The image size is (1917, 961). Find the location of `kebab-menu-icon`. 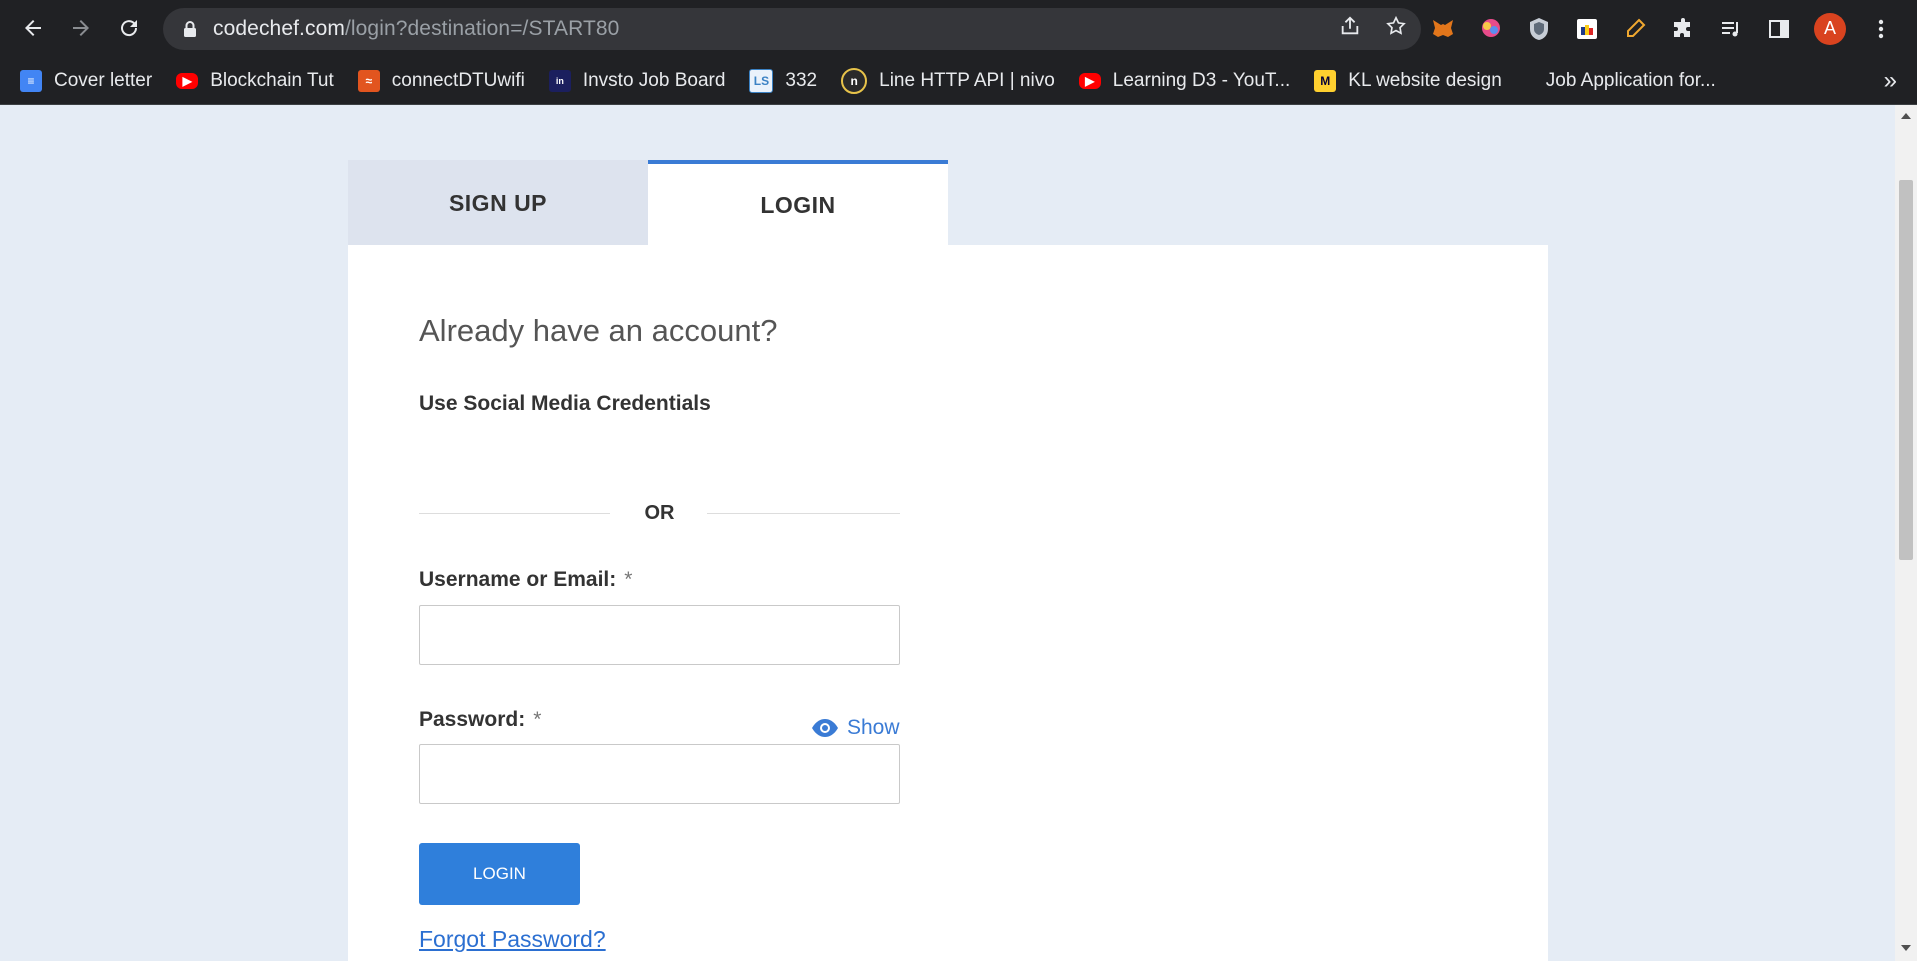

kebab-menu-icon is located at coordinates (1881, 29).